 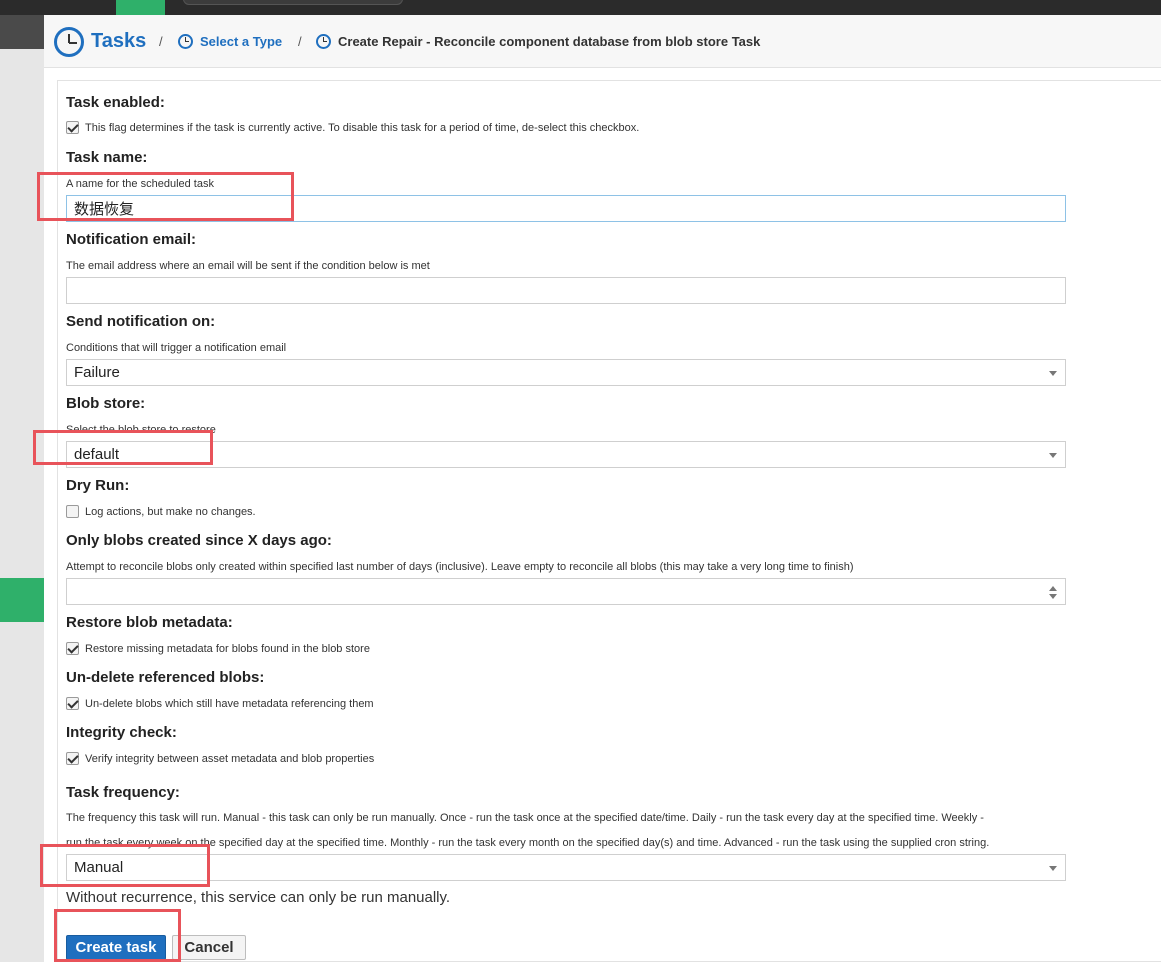 I want to click on breadcrumb-root-label: Tasks, so click(x=118, y=41).